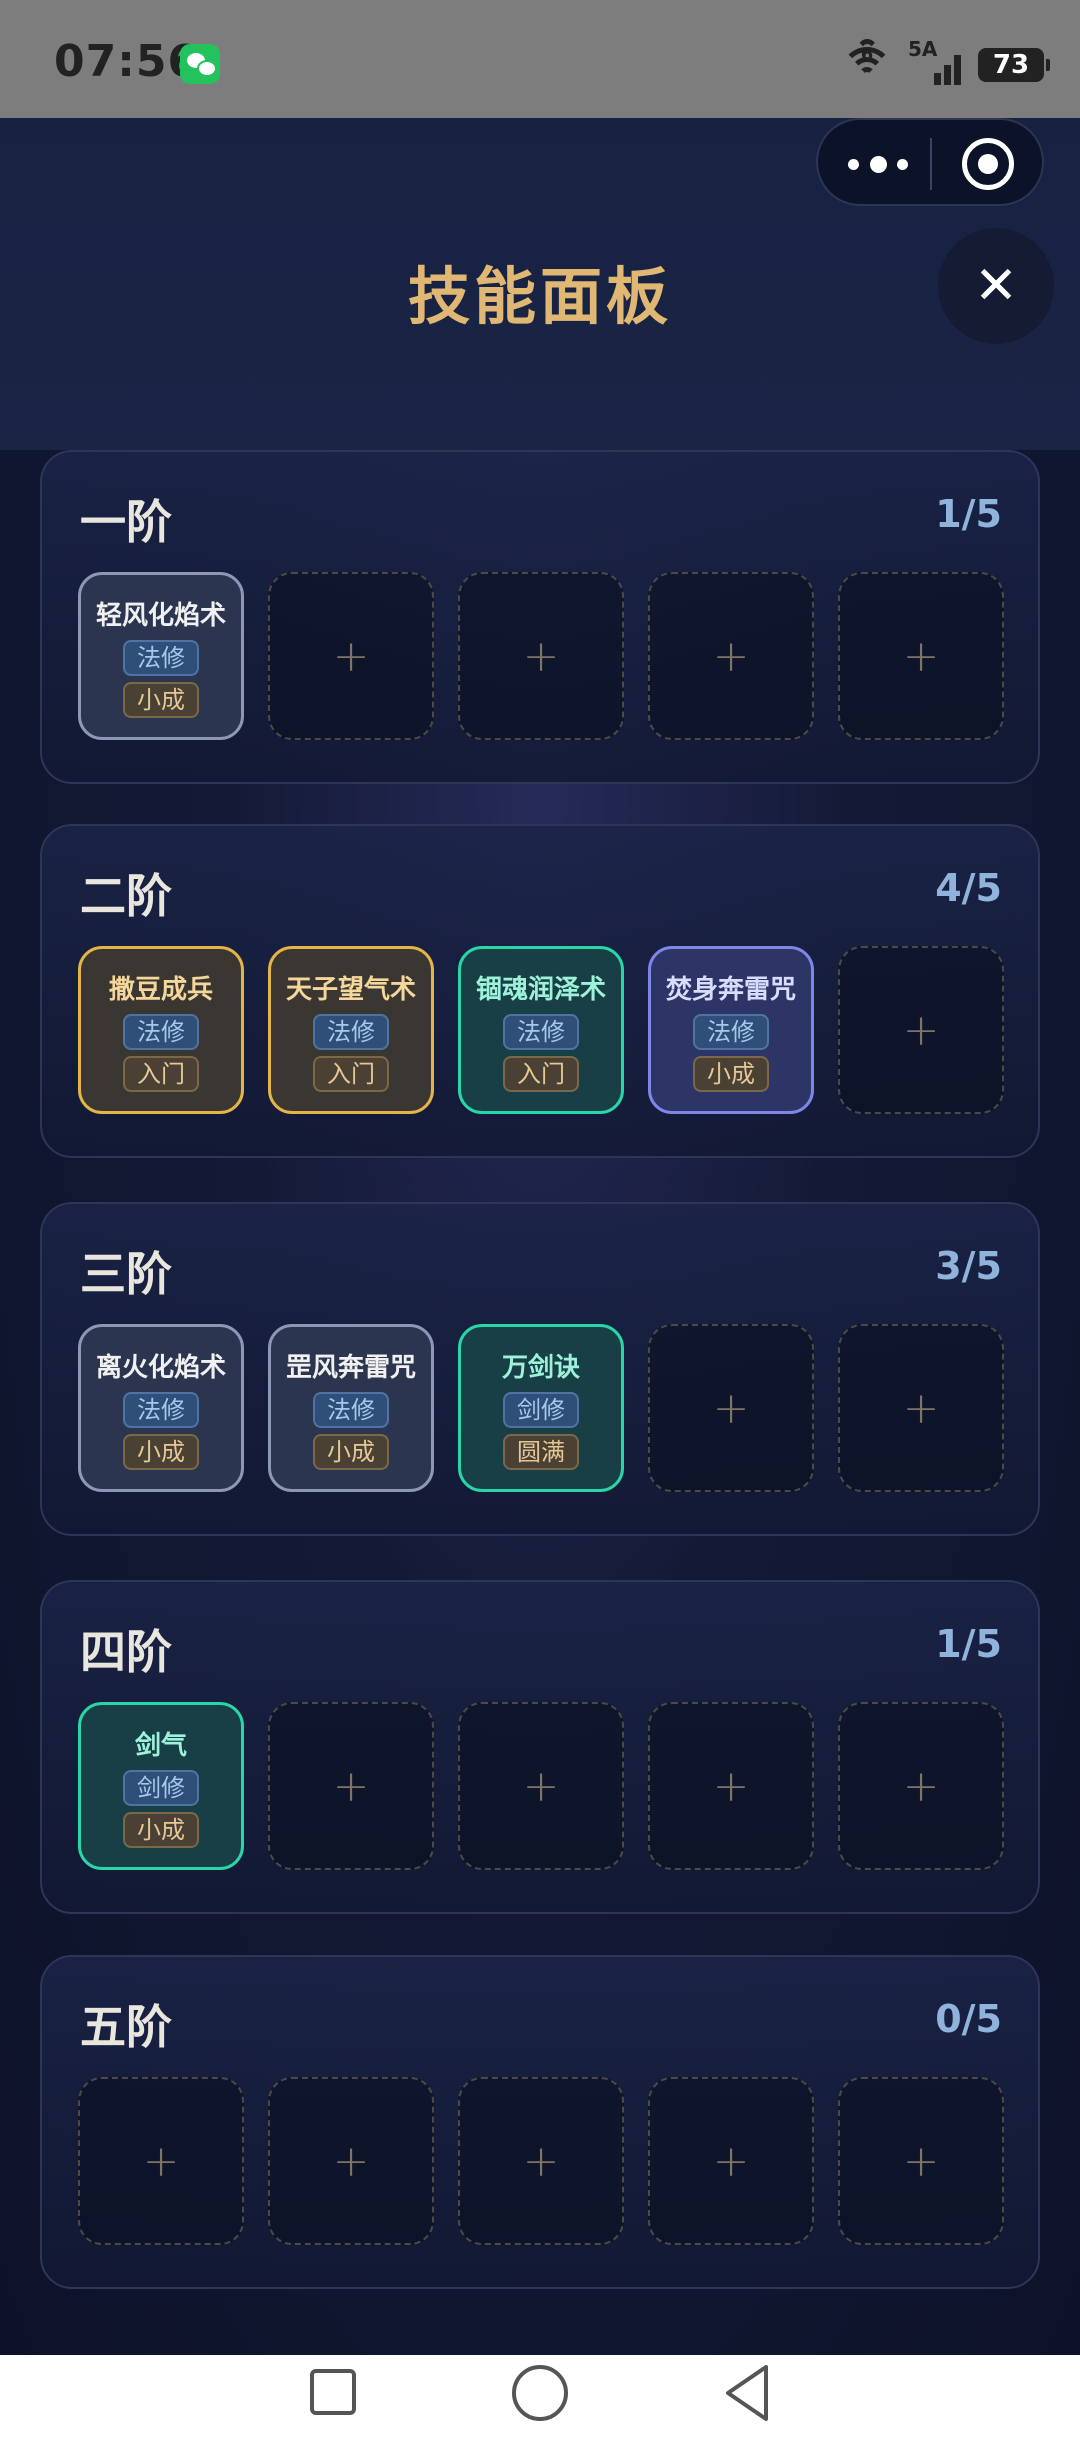  I want to click on skill-slots: 剑气剑修小成 + + + +, so click(541, 1786).